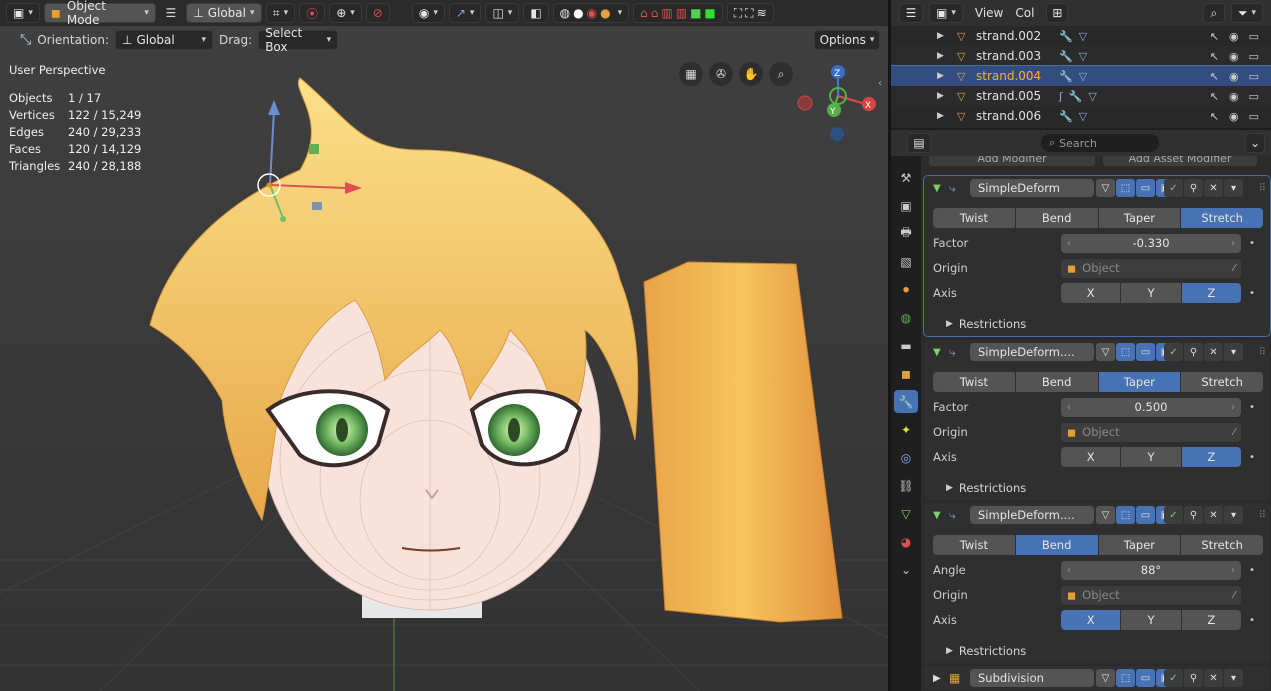 The image size is (1271, 691). What do you see at coordinates (1100, 143) in the screenshot?
I see `properties-search-input: ⌕ Search` at bounding box center [1100, 143].